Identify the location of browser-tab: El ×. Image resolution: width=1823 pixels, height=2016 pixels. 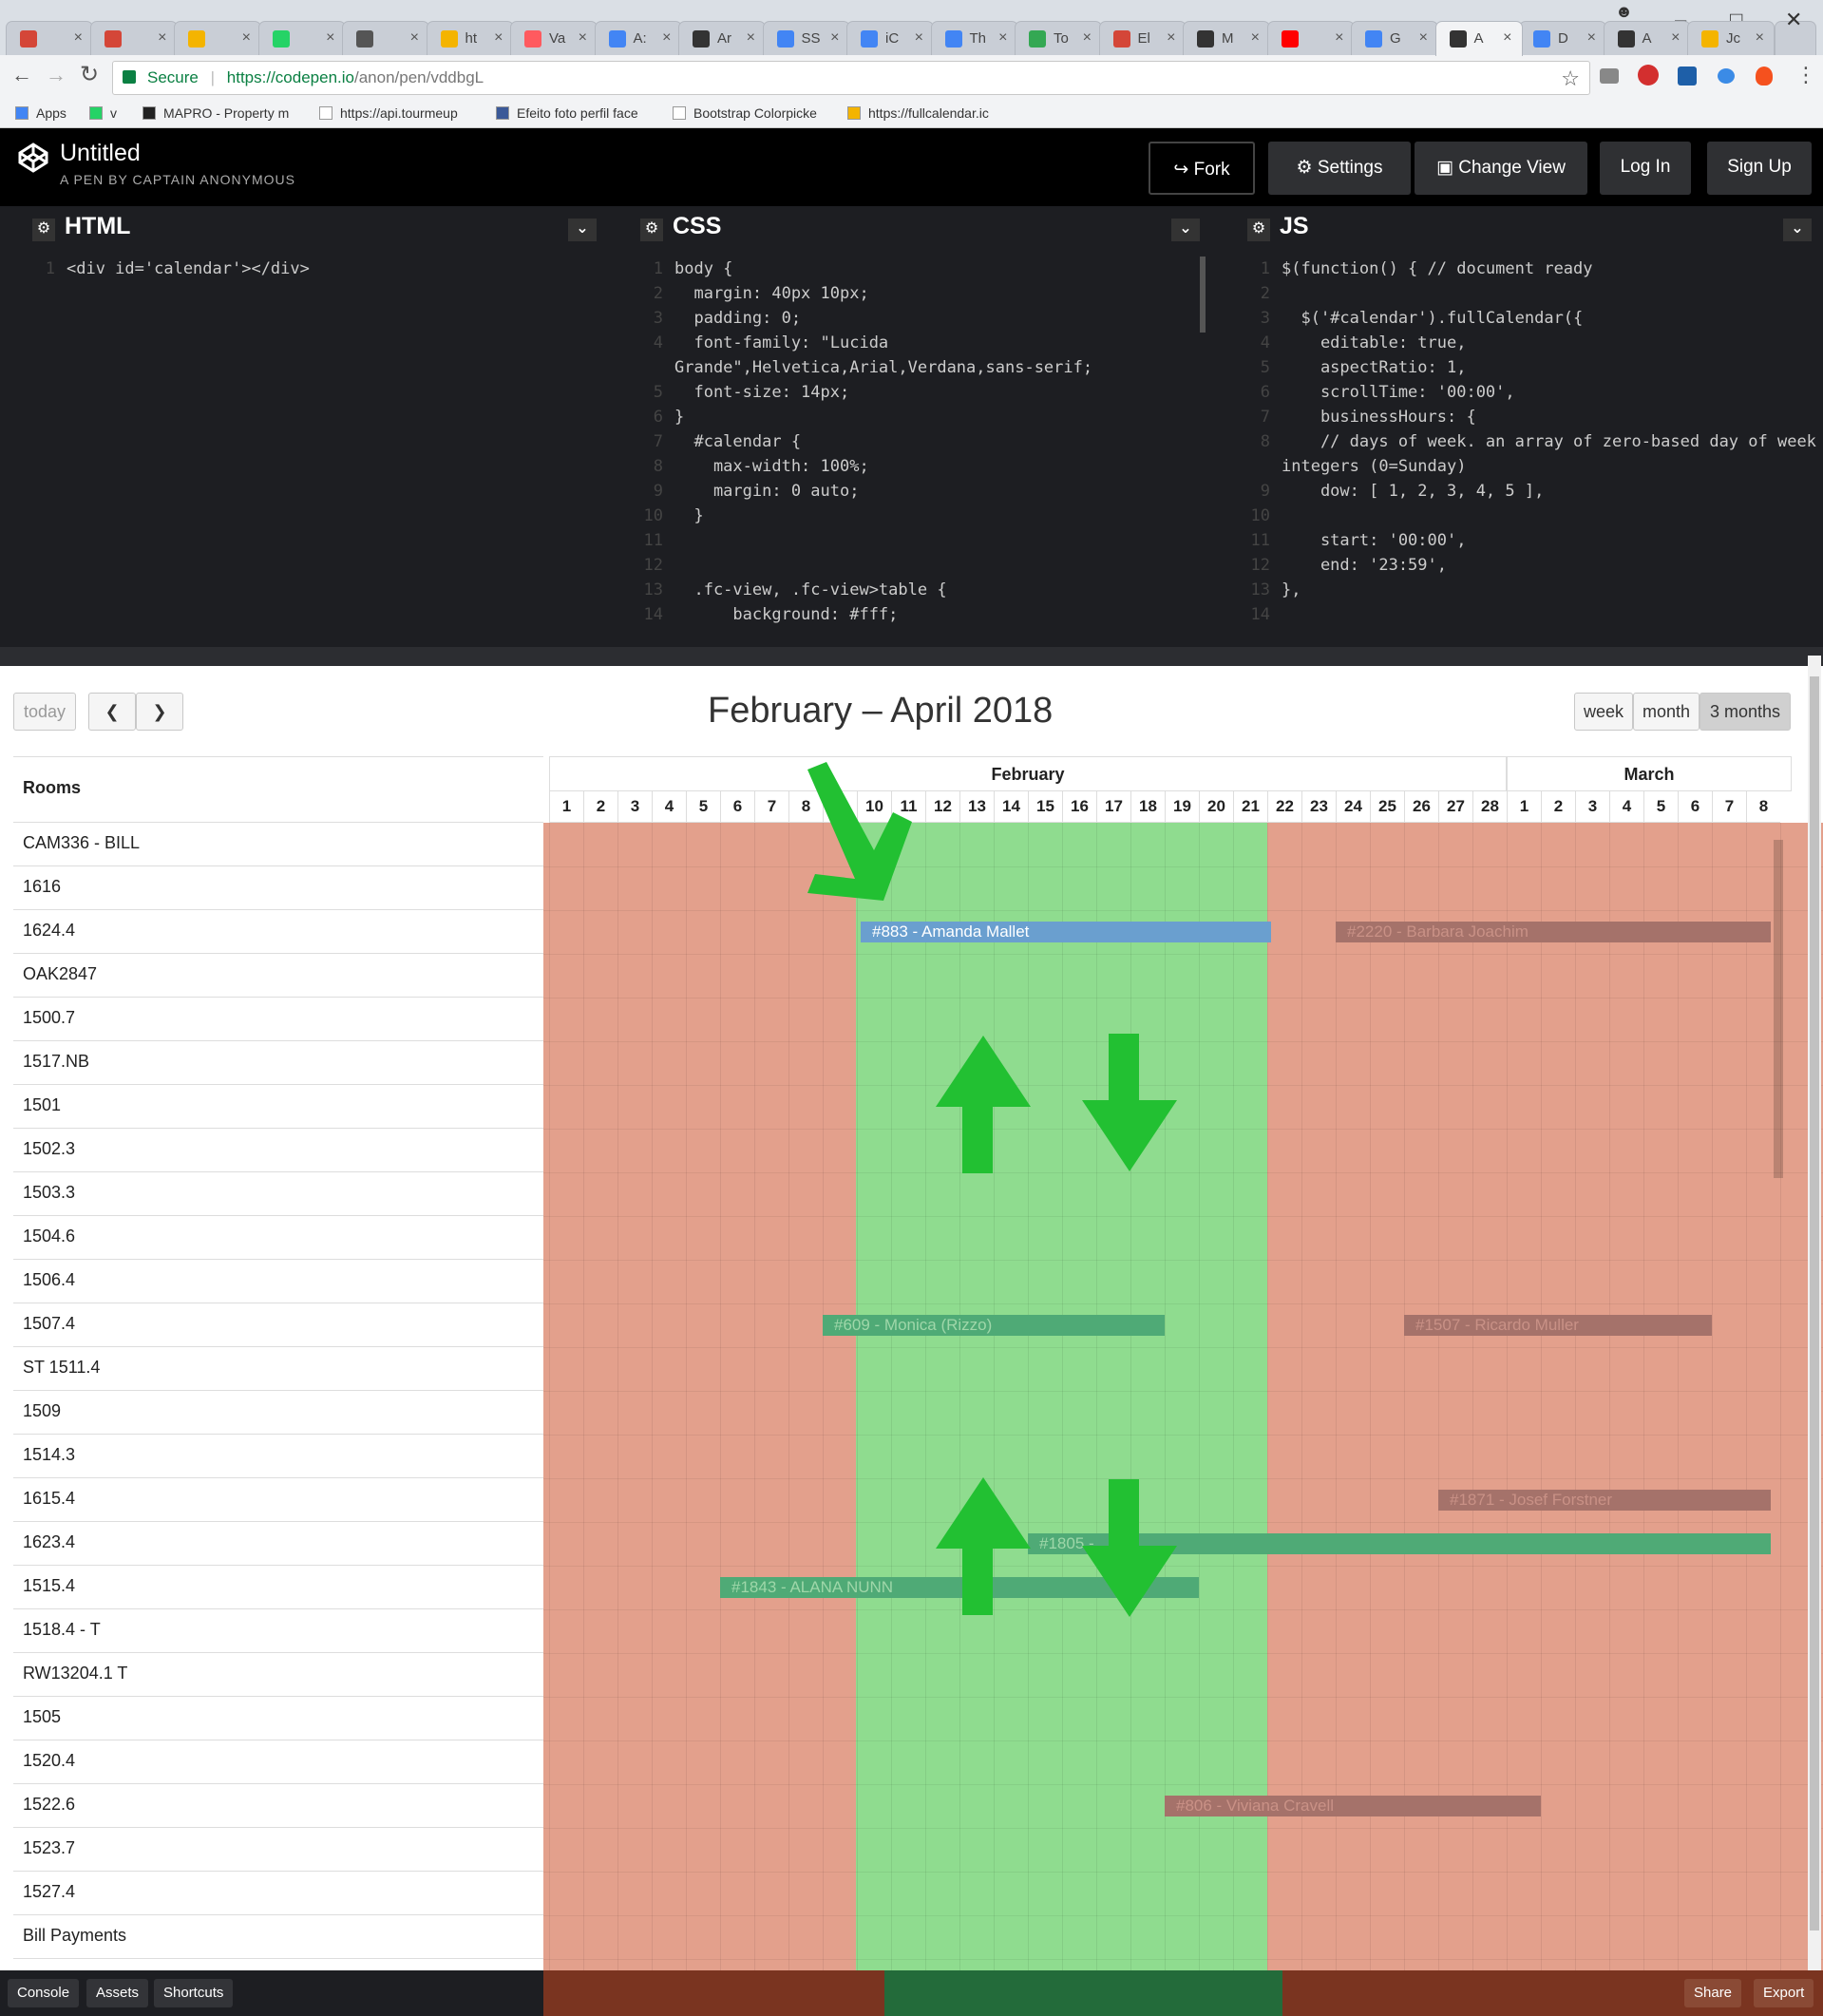
(1142, 38).